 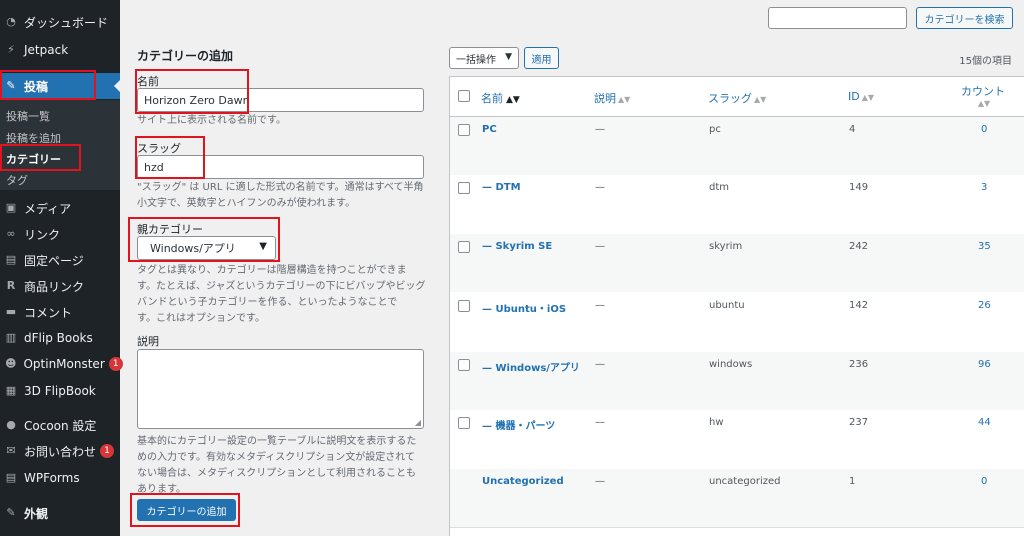 I want to click on menu-optinmonster: ☻ OptinMonster 1, so click(x=61, y=364).